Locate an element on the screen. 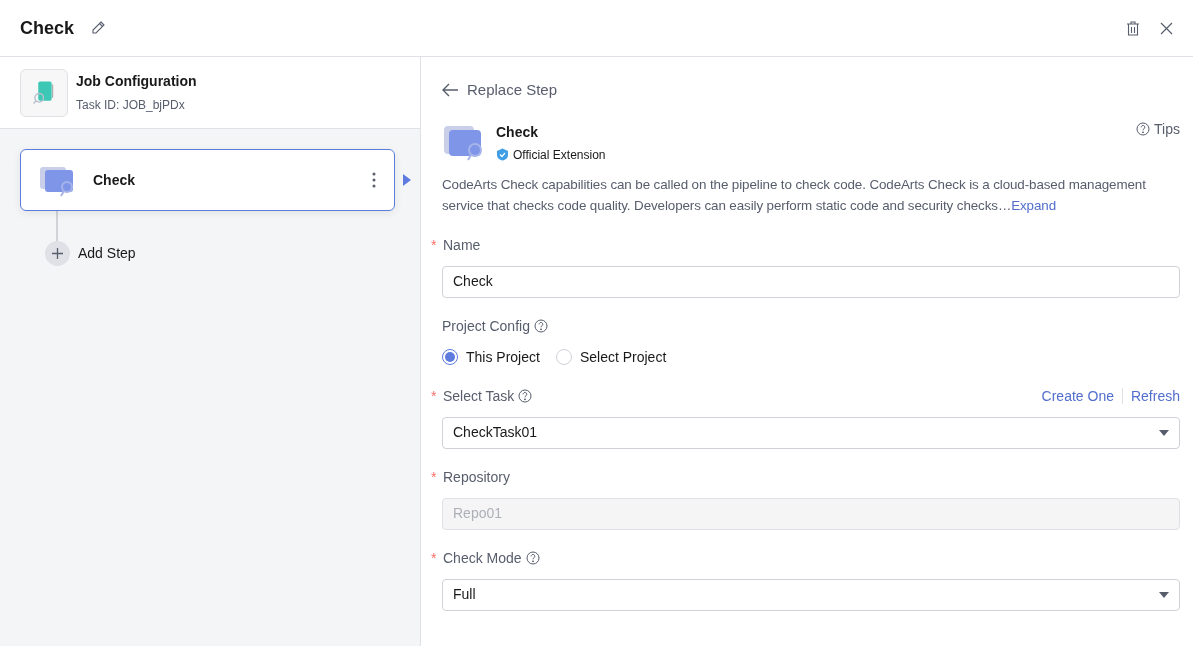 The image size is (1193, 646). pointer-icon is located at coordinates (407, 180).